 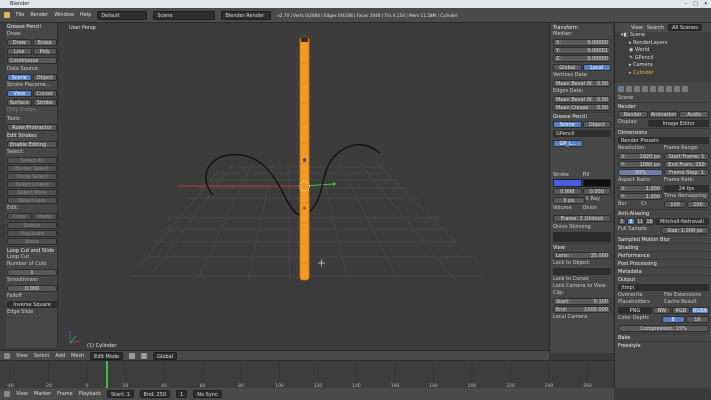 What do you see at coordinates (675, 204) in the screenshot?
I see `time-old-field: 100` at bounding box center [675, 204].